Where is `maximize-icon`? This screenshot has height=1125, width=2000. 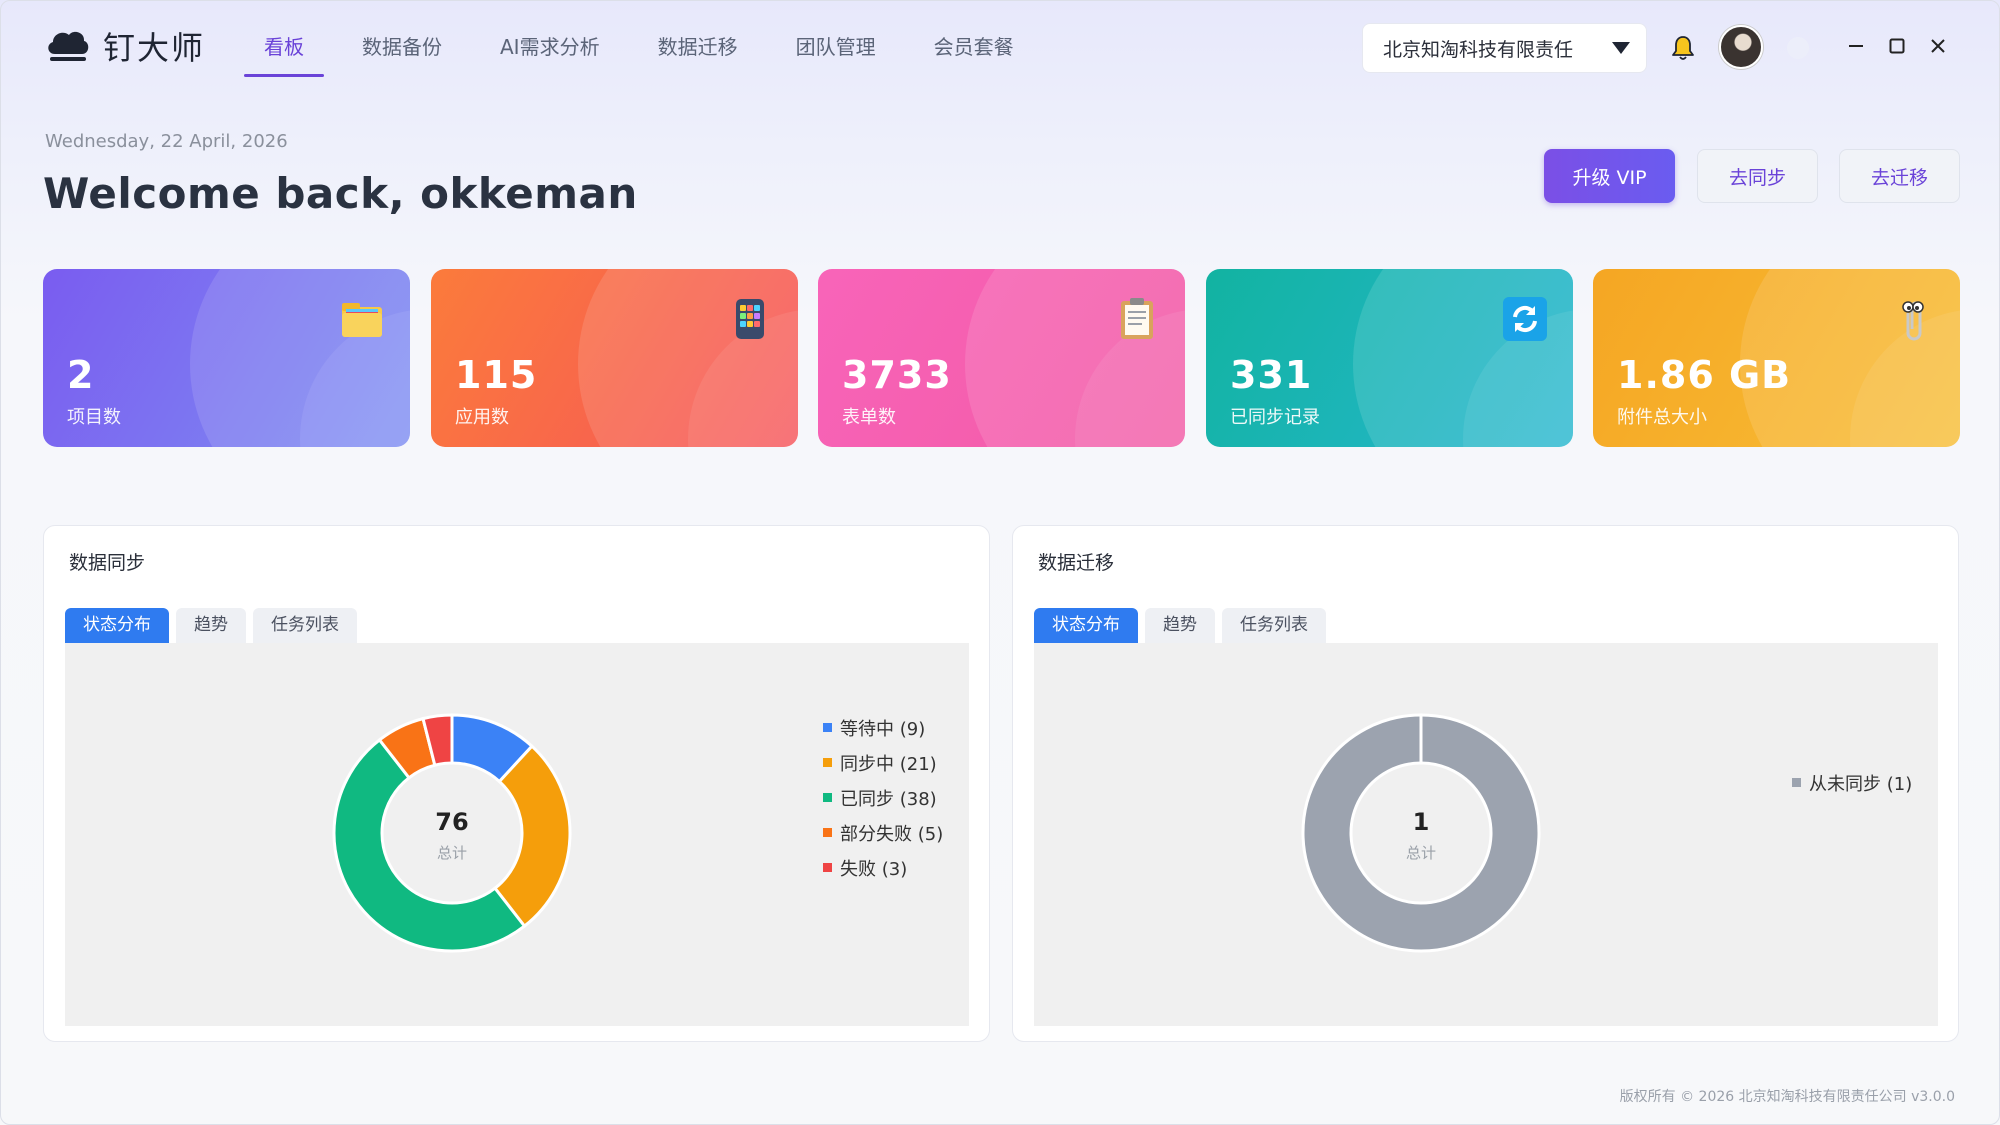 maximize-icon is located at coordinates (1897, 46).